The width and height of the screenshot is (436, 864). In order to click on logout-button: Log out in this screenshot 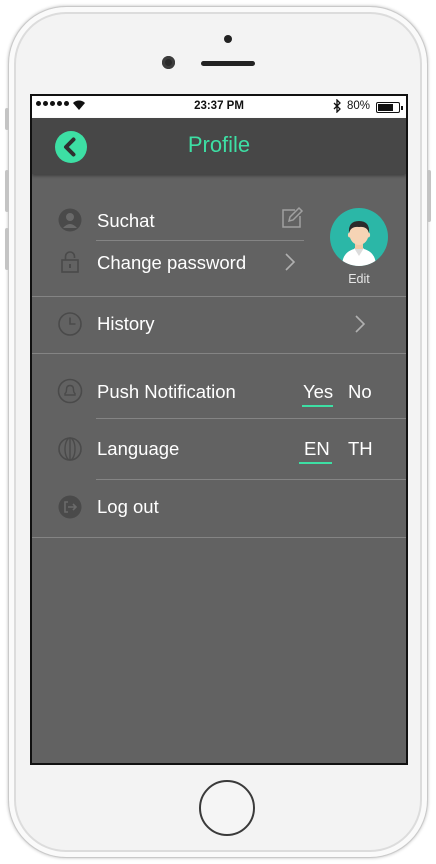, I will do `click(219, 508)`.